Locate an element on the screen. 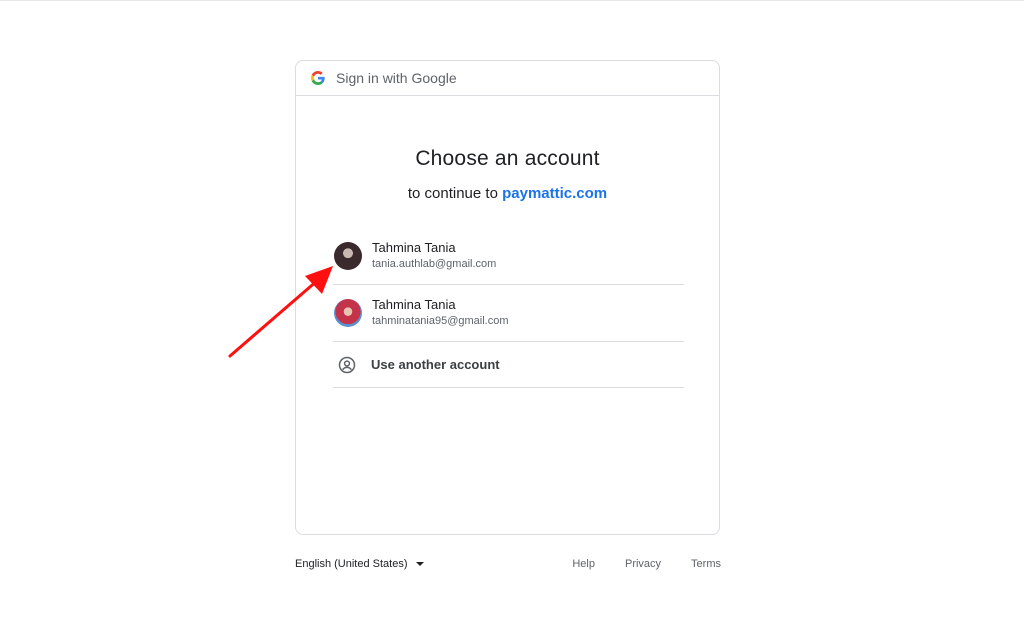 The height and width of the screenshot is (623, 1024). use-another-account-label: Use another account is located at coordinates (435, 364).